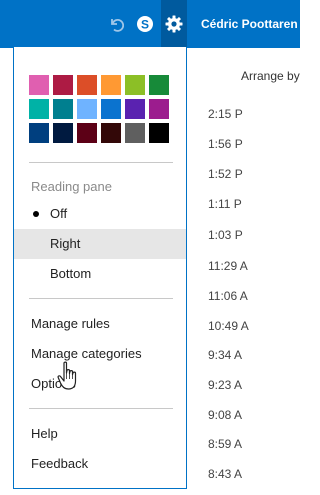 This screenshot has height=495, width=320. I want to click on message-time: 9:08 A, so click(258, 415).